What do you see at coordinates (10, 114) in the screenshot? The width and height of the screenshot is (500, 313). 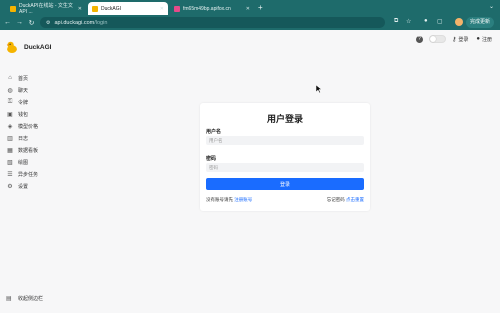 I see `wallet-icon: ▣` at bounding box center [10, 114].